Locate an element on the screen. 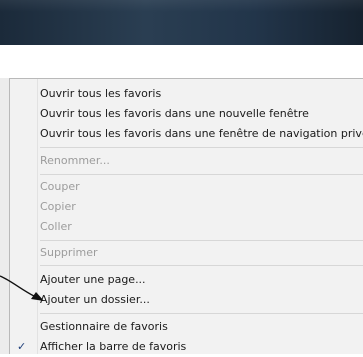  menu-item-label: Coller is located at coordinates (56, 226).